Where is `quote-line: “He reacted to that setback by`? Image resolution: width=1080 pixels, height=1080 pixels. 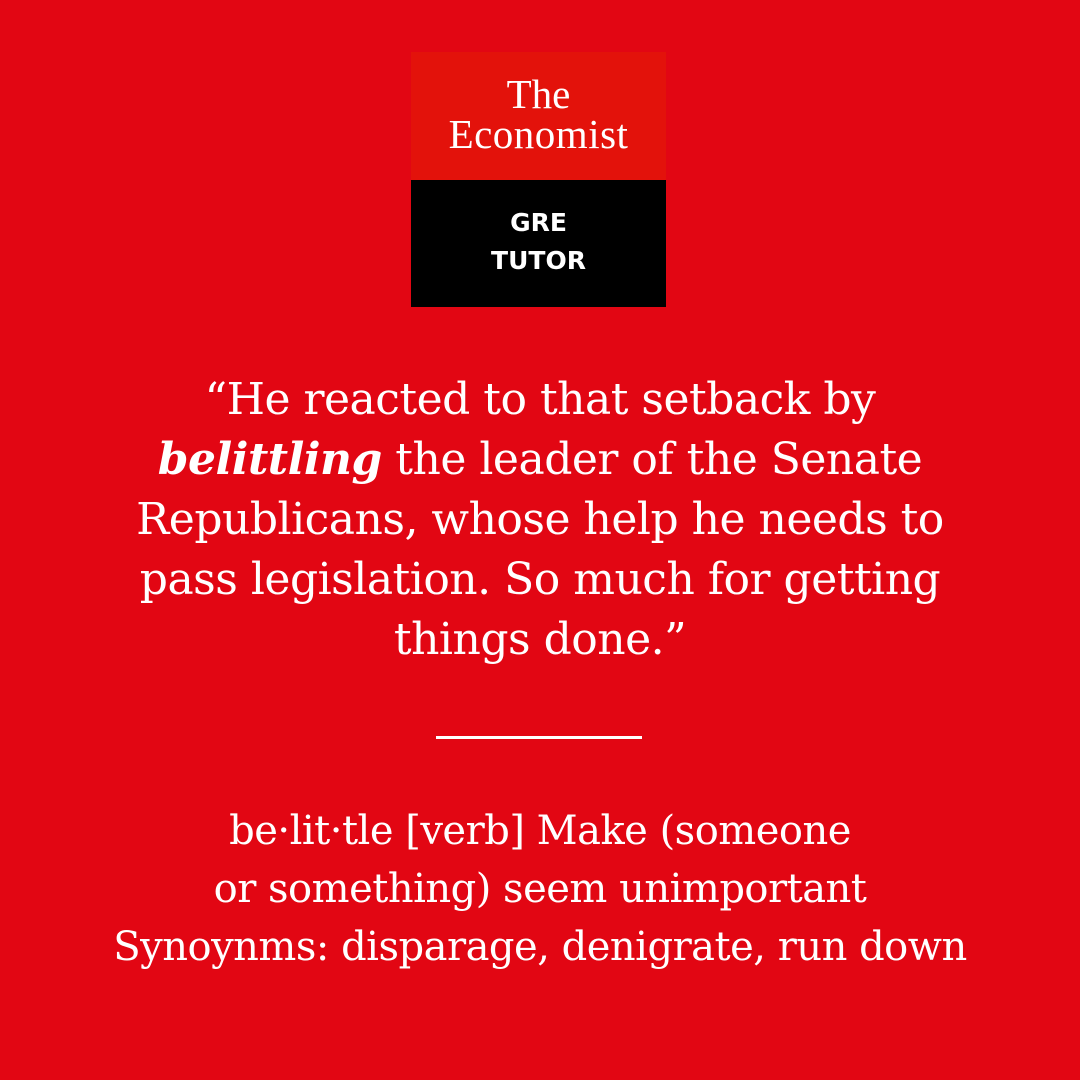
quote-line: “He reacted to that setback by is located at coordinates (540, 399).